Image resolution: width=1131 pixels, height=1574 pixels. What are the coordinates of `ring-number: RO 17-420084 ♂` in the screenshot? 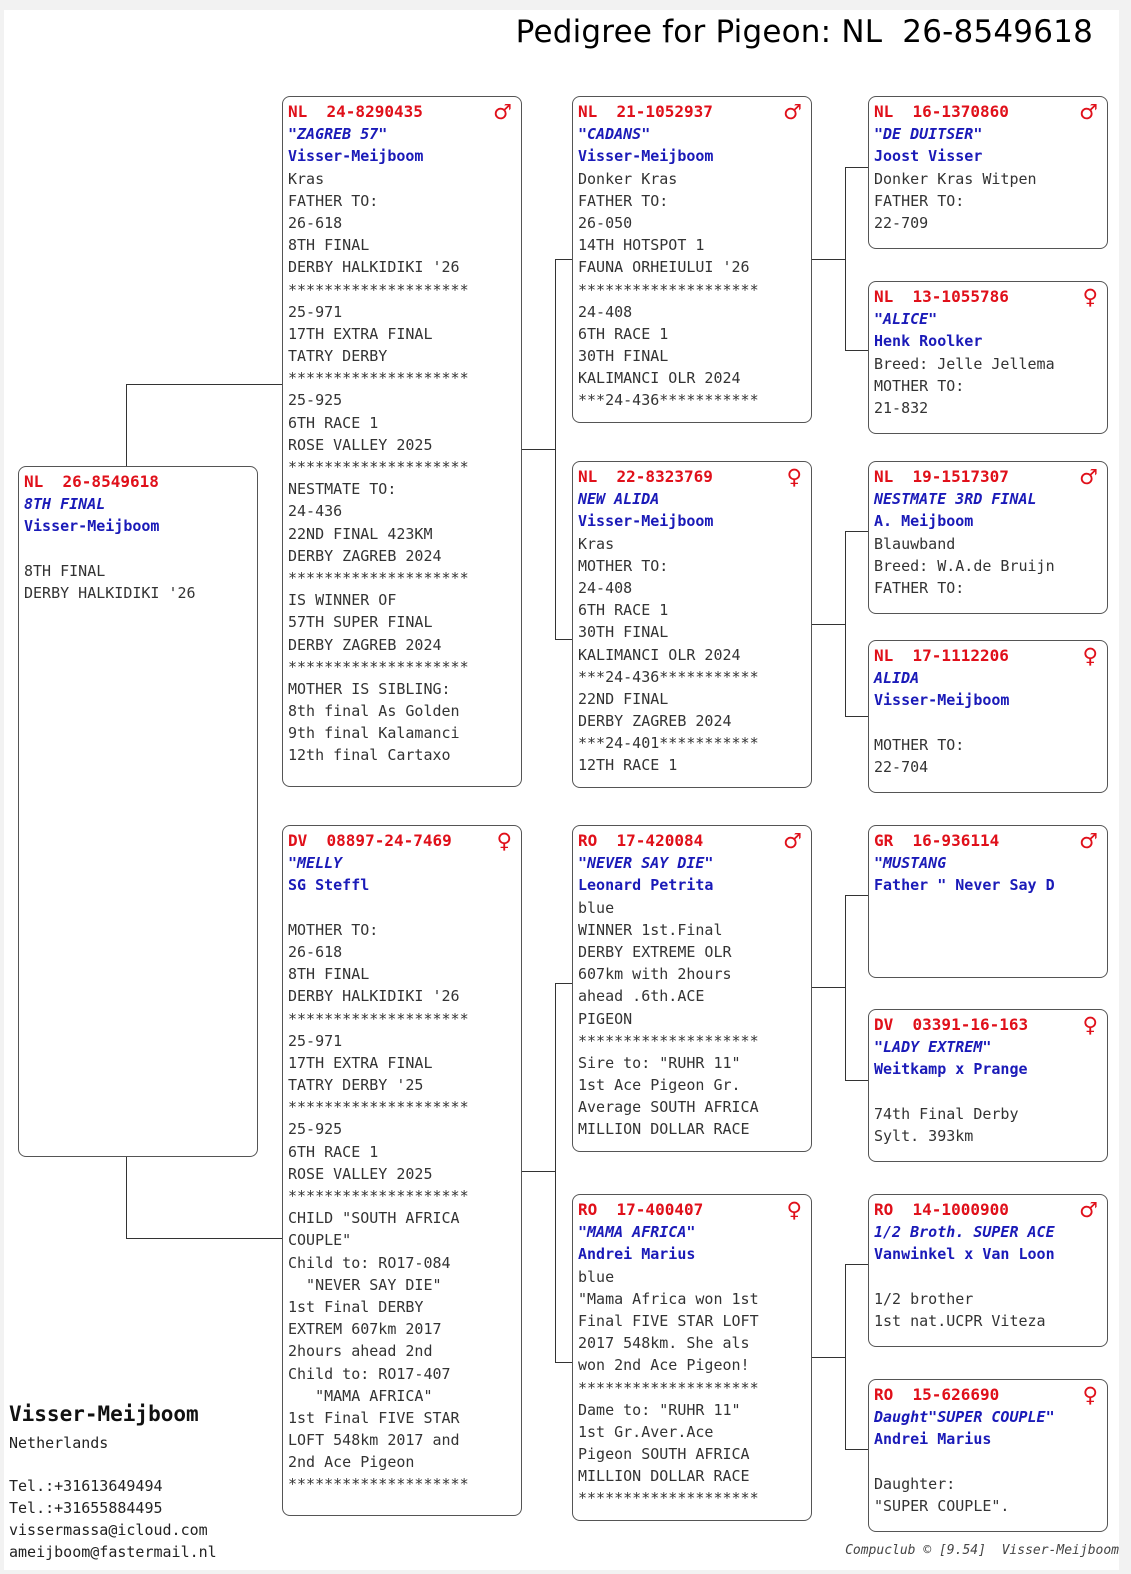 It's located at (690, 841).